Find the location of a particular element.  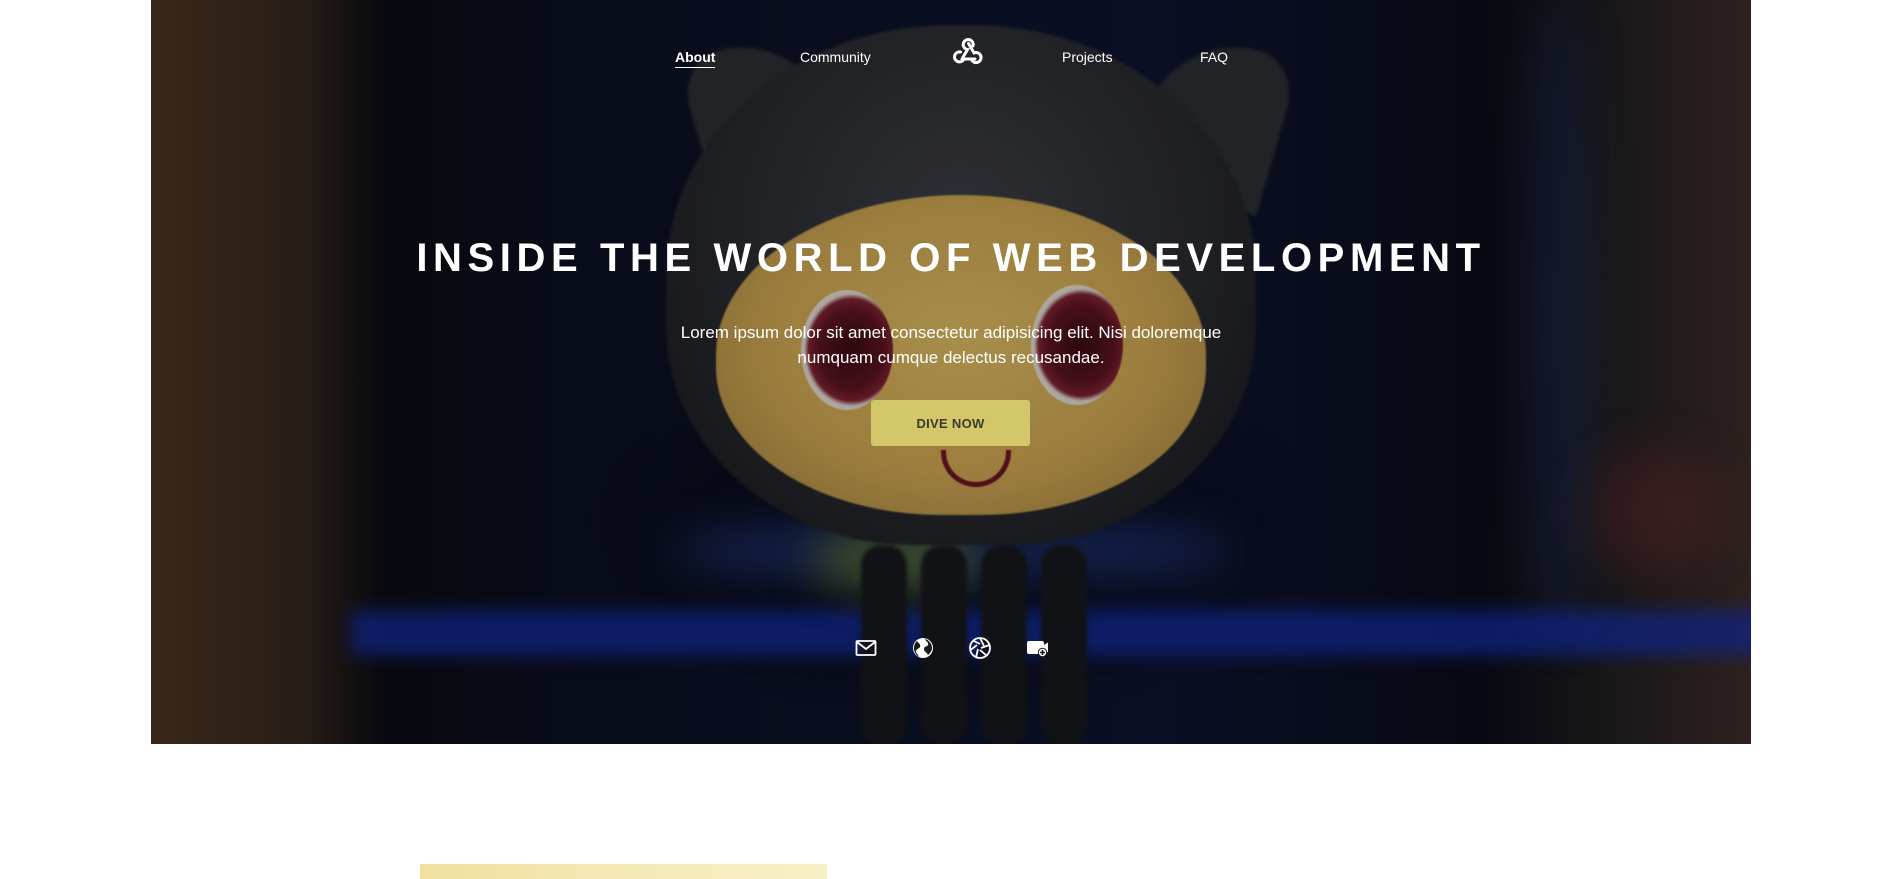

top-navigation: About Community Projects FAQ is located at coordinates (951, 55).